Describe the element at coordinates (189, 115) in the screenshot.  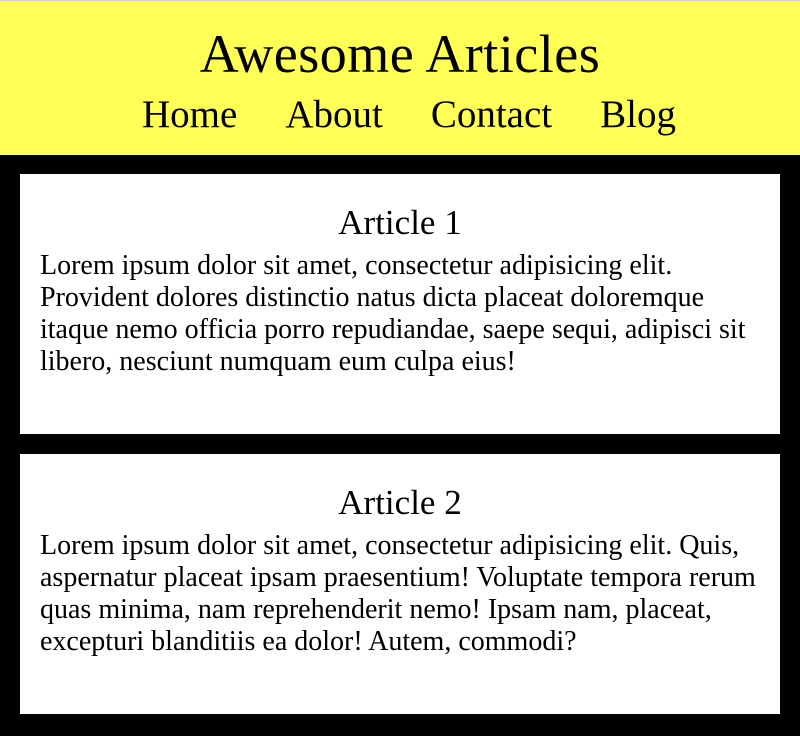
I see `nav-link-home: Home` at that location.